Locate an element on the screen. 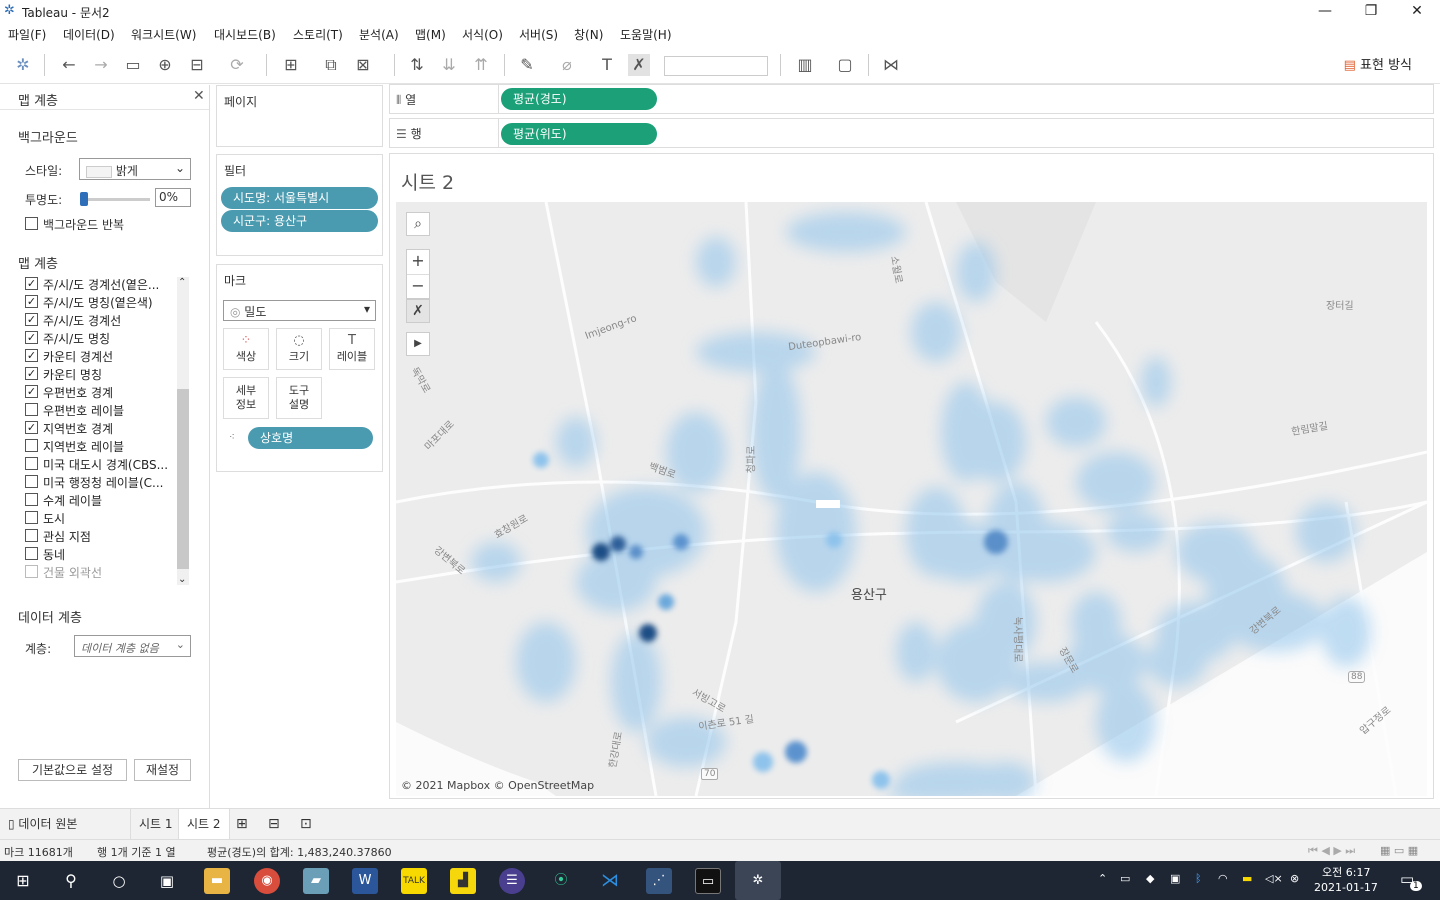 The height and width of the screenshot is (900, 1440). fix-axes-icon: ✗ is located at coordinates (639, 65).